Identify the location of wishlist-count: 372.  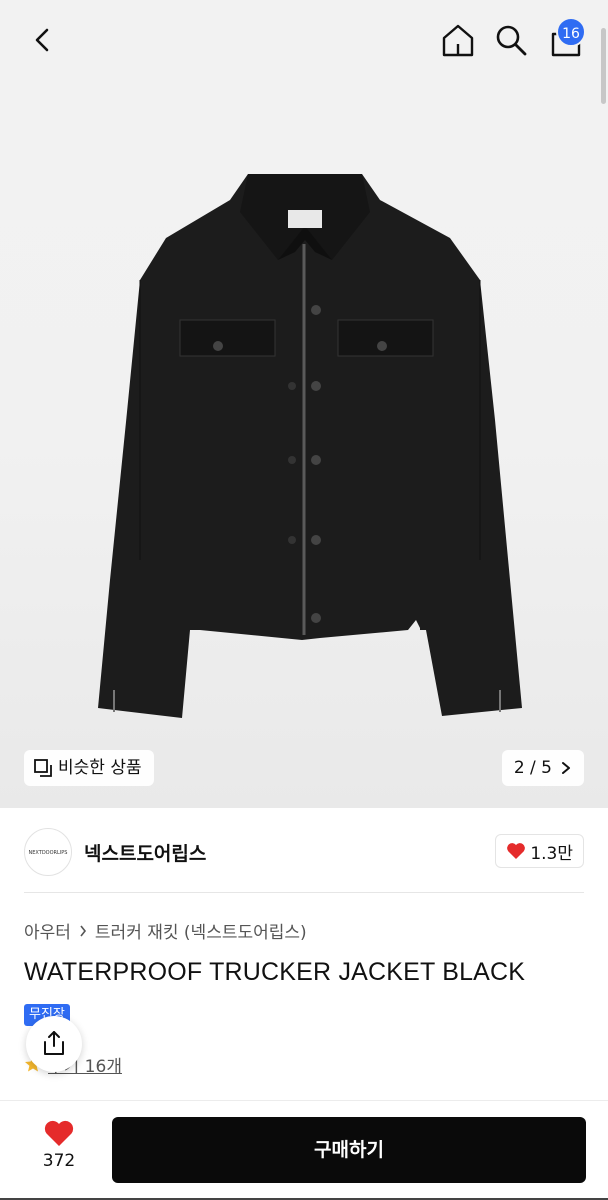
(59, 1161).